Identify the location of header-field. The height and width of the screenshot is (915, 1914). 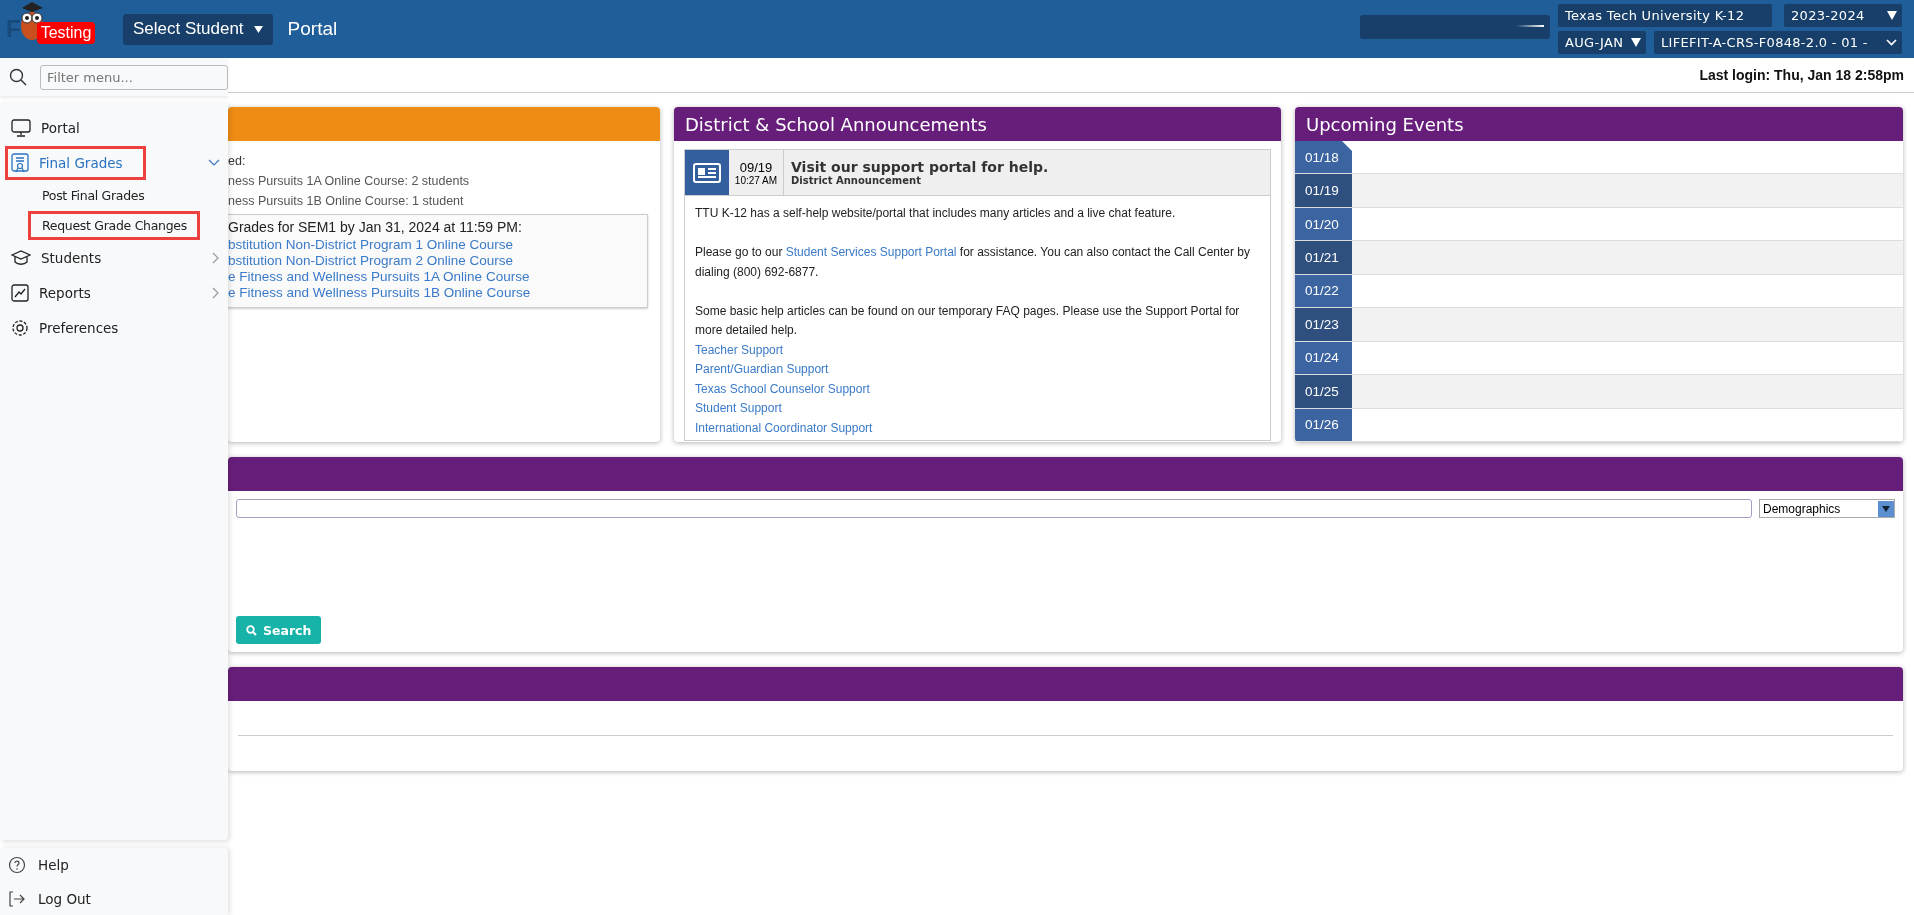
(1455, 27).